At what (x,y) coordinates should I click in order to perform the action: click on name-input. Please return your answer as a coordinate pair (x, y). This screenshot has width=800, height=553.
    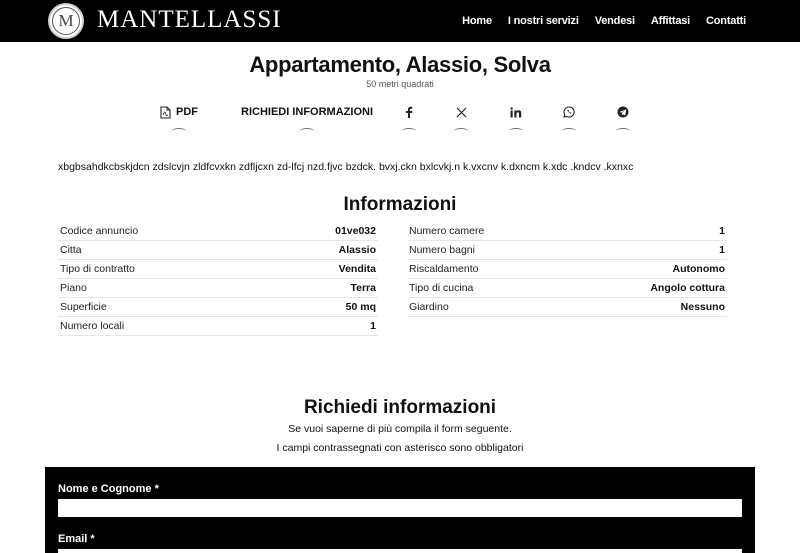
    Looking at the image, I should click on (400, 508).